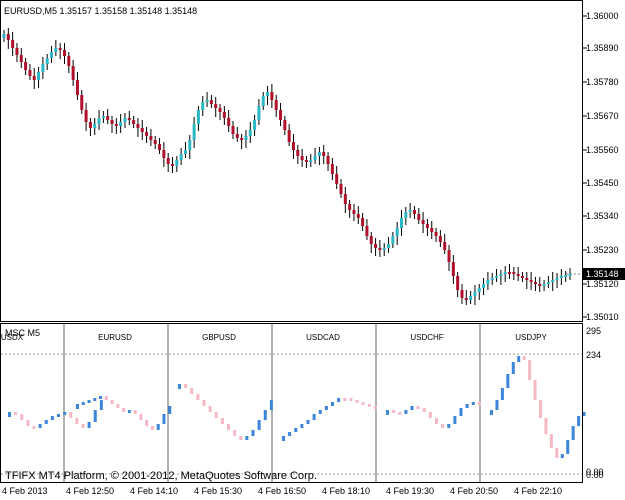 The height and width of the screenshot is (500, 625). What do you see at coordinates (12, 337) in the screenshot?
I see `symbol-label: USDX` at bounding box center [12, 337].